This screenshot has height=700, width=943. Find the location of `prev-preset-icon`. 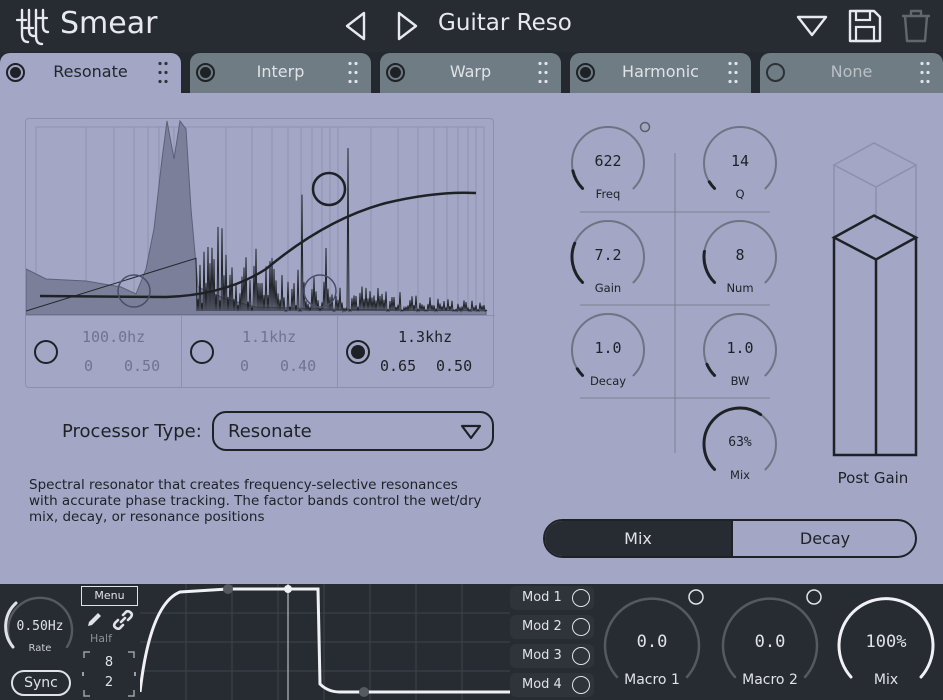

prev-preset-icon is located at coordinates (356, 26).